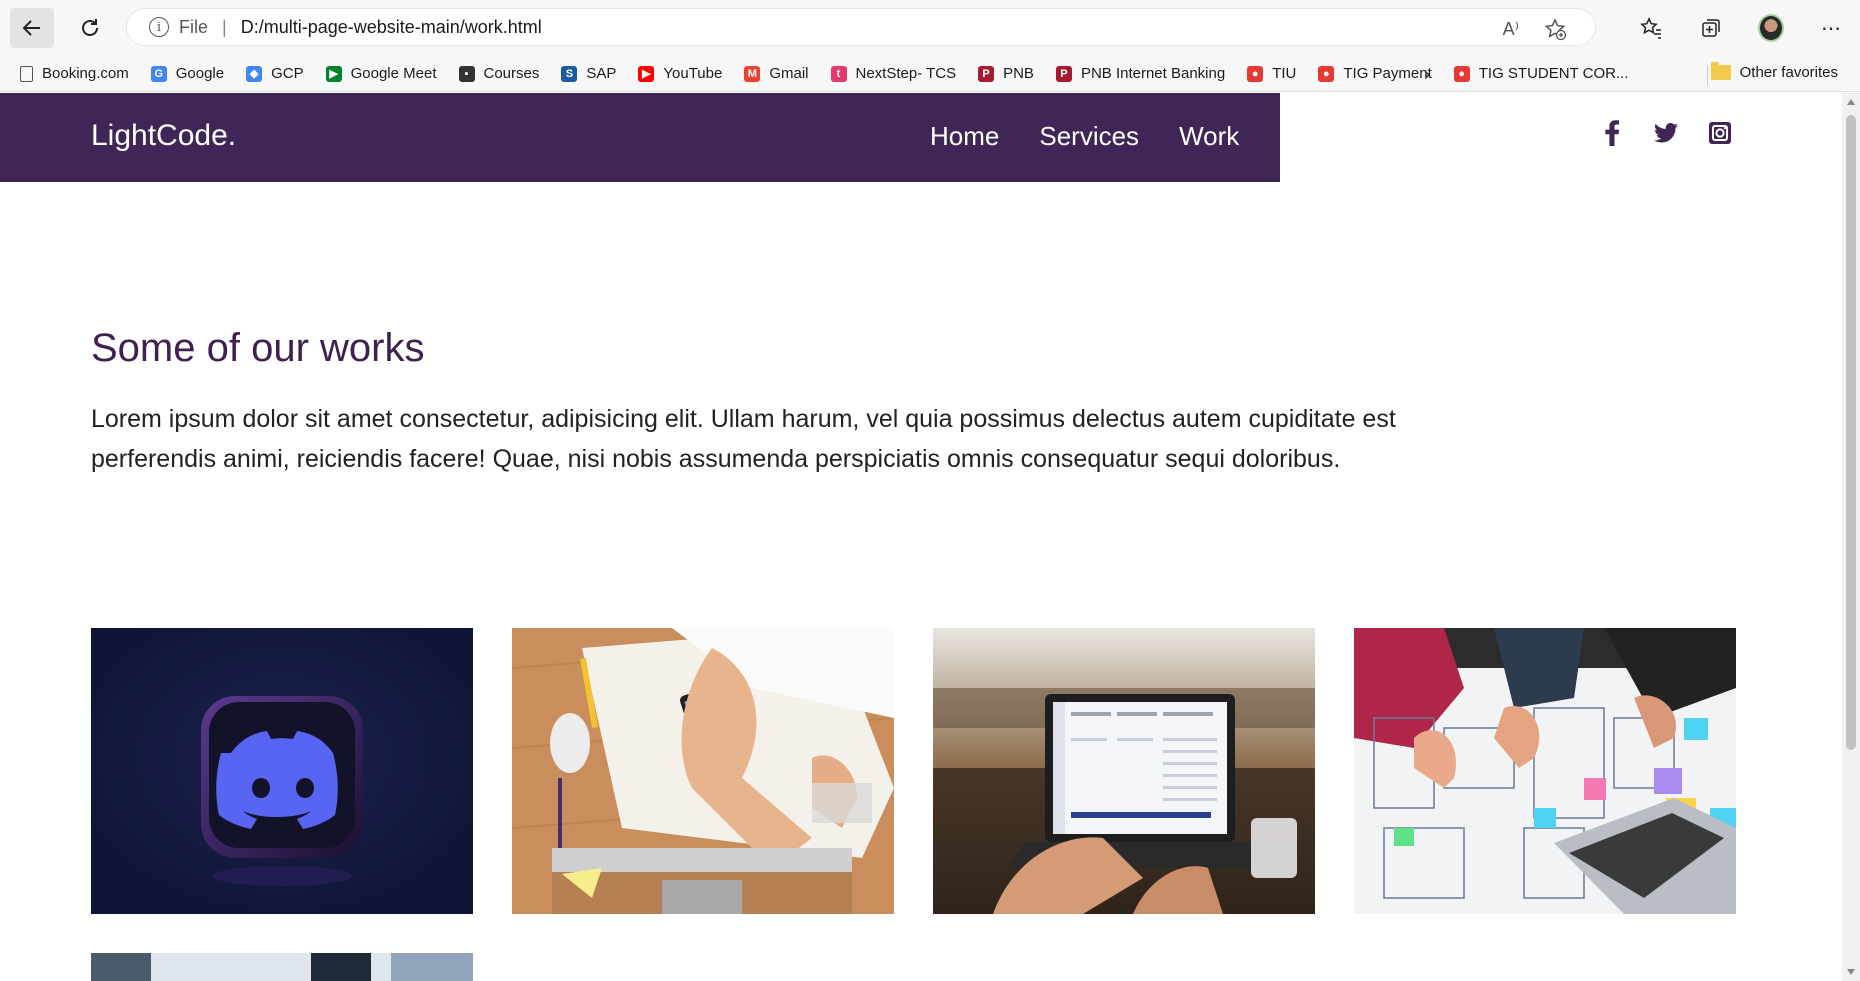 The width and height of the screenshot is (1860, 981). What do you see at coordinates (194, 26) in the screenshot?
I see `address-scheme: File` at bounding box center [194, 26].